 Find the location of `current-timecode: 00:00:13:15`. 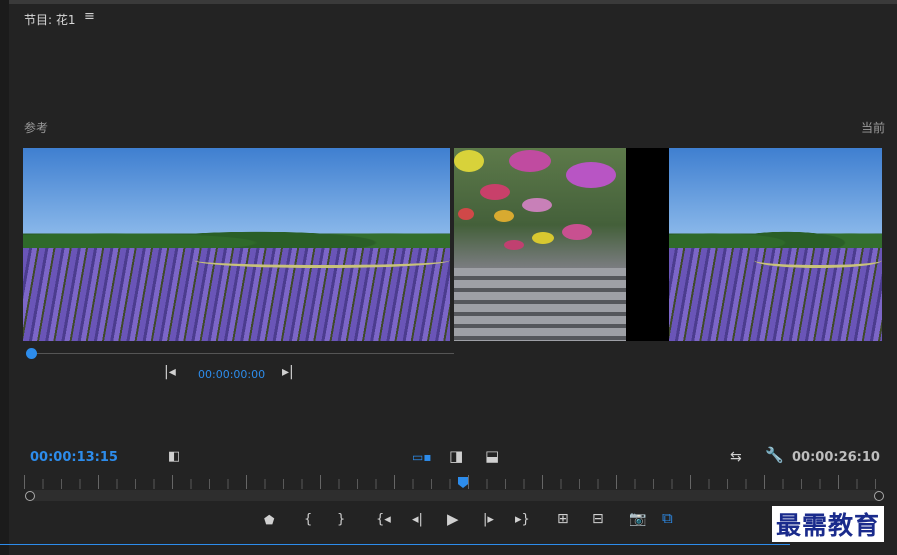

current-timecode: 00:00:13:15 is located at coordinates (74, 457).